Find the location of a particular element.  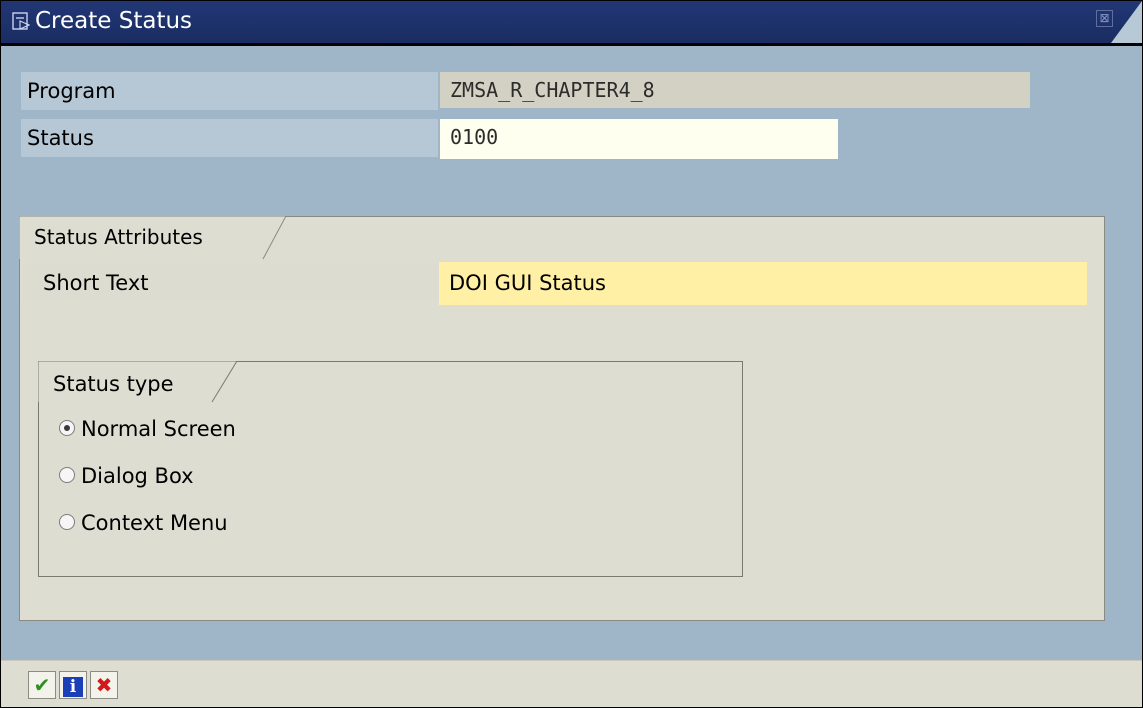

status-type-tab: Status type is located at coordinates (113, 384).